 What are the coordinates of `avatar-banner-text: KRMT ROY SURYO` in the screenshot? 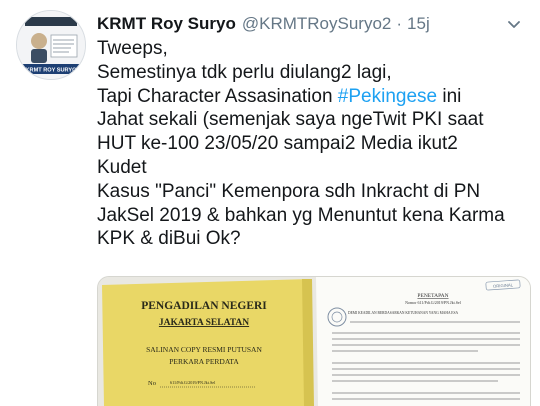 It's located at (52, 71).